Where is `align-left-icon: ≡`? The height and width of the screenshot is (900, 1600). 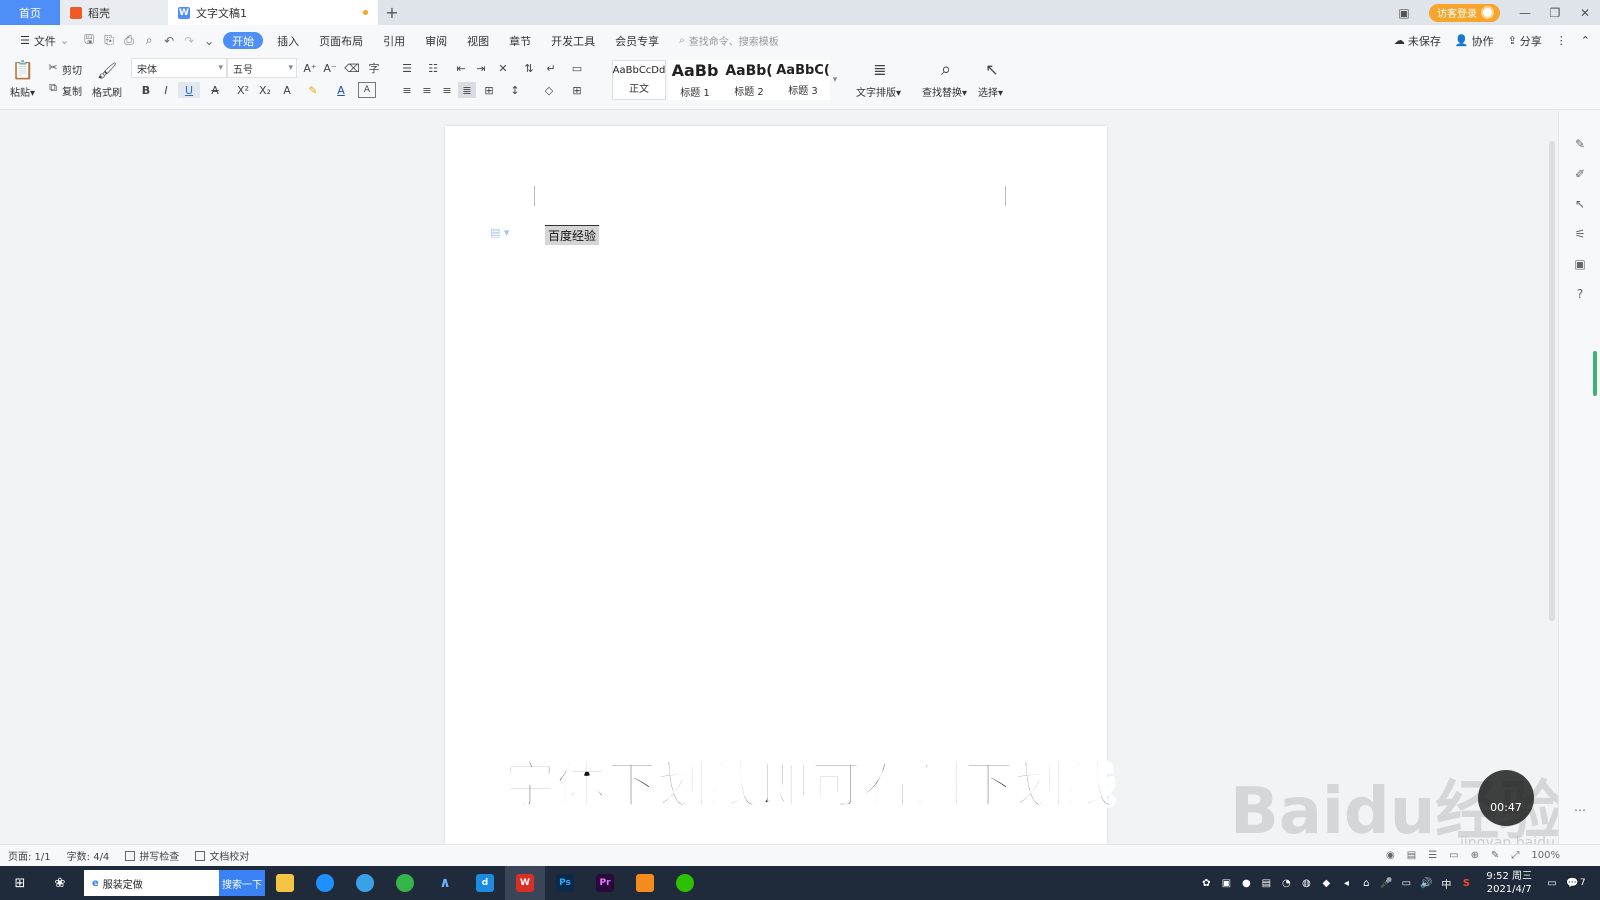 align-left-icon: ≡ is located at coordinates (407, 90).